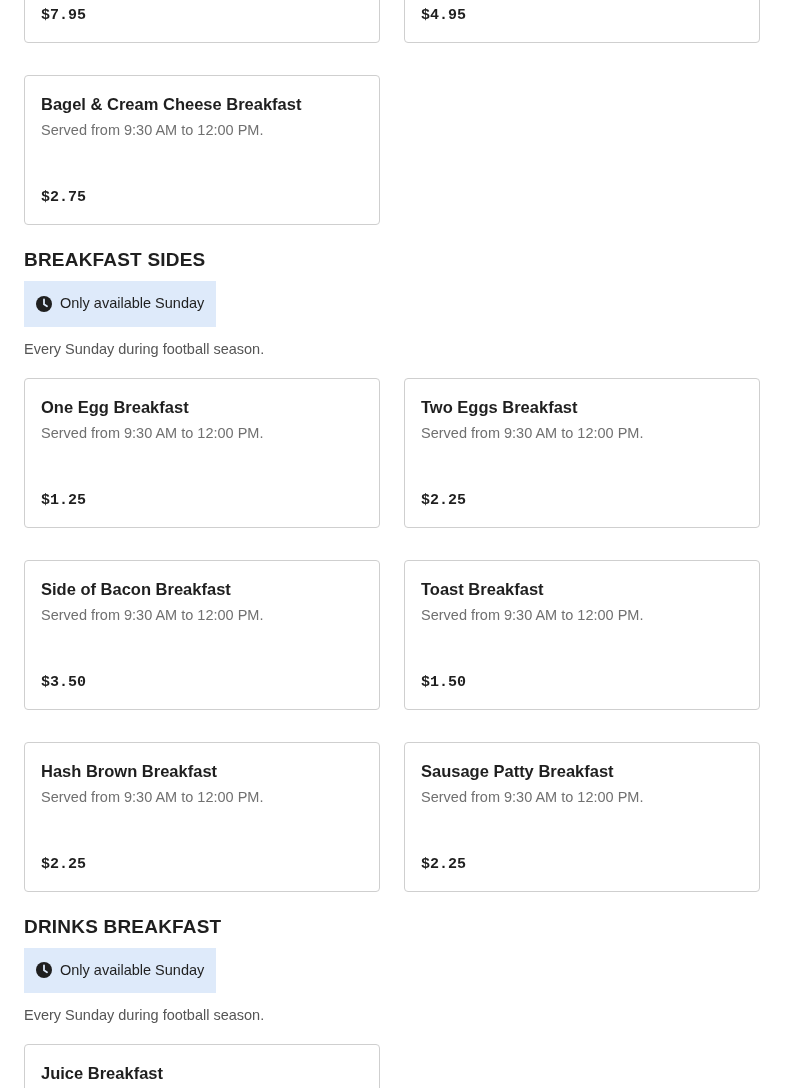  Describe the element at coordinates (115, 407) in the screenshot. I see `item-name: One Egg Breakfast` at that location.